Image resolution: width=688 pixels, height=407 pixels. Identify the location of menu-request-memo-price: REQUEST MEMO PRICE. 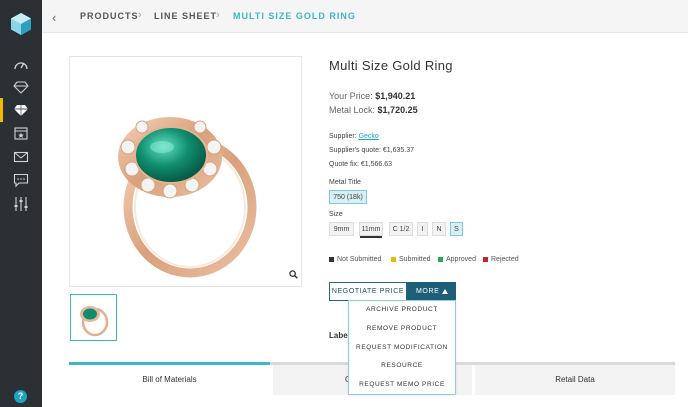
(402, 385).